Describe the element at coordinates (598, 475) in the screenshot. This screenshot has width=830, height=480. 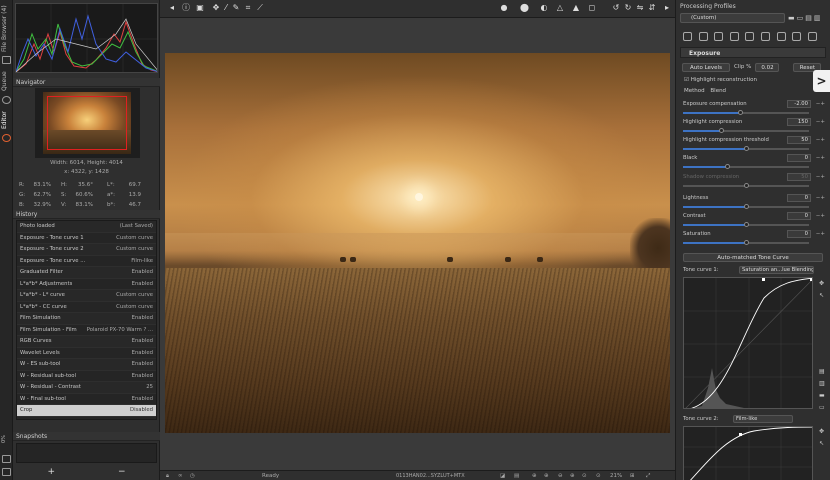
I see `zoom-100-button: ⊙` at that location.